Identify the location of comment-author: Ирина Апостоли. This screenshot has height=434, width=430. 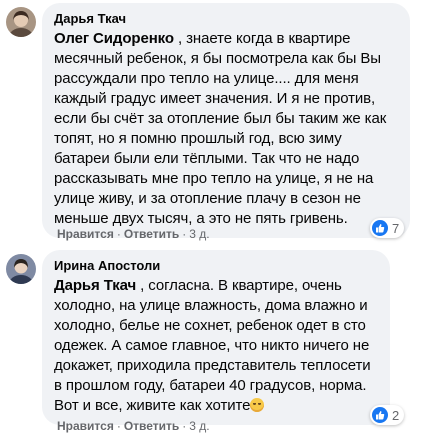
(216, 266).